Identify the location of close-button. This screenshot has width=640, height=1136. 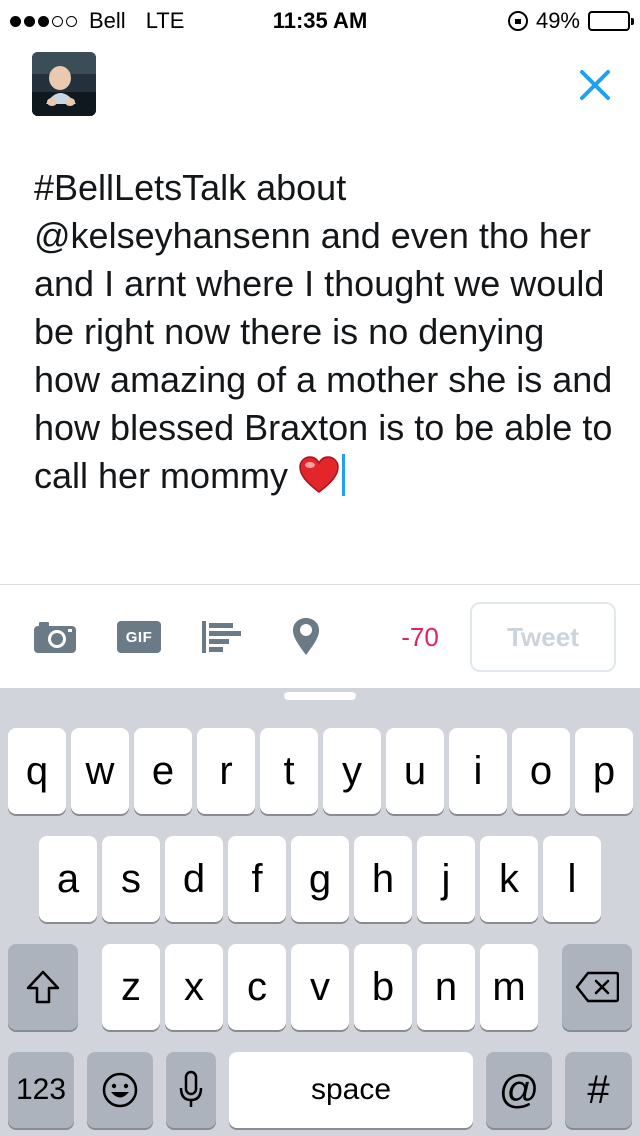
(595, 85).